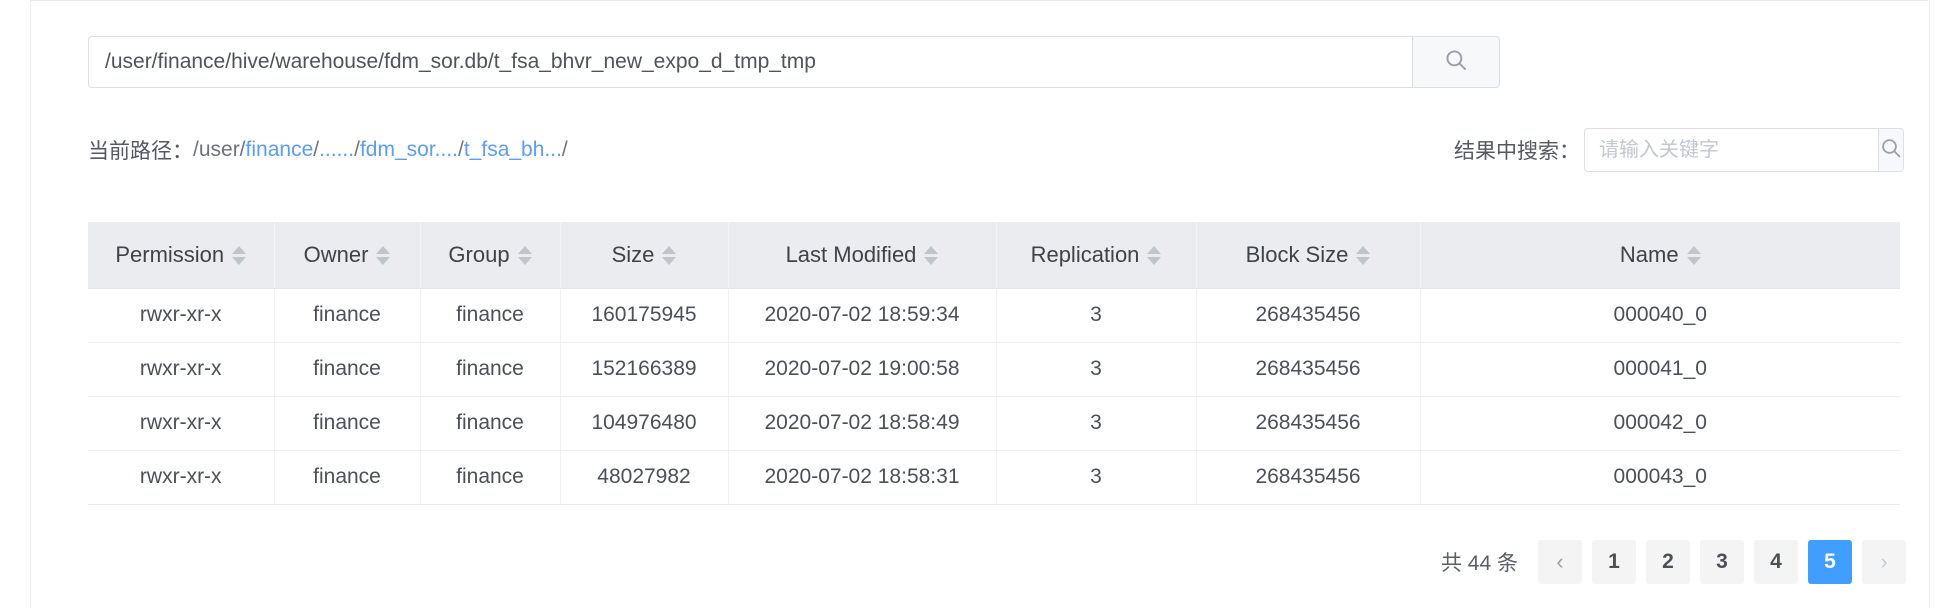 Image resolution: width=1958 pixels, height=608 pixels. Describe the element at coordinates (336, 254) in the screenshot. I see `column-label: Owner` at that location.